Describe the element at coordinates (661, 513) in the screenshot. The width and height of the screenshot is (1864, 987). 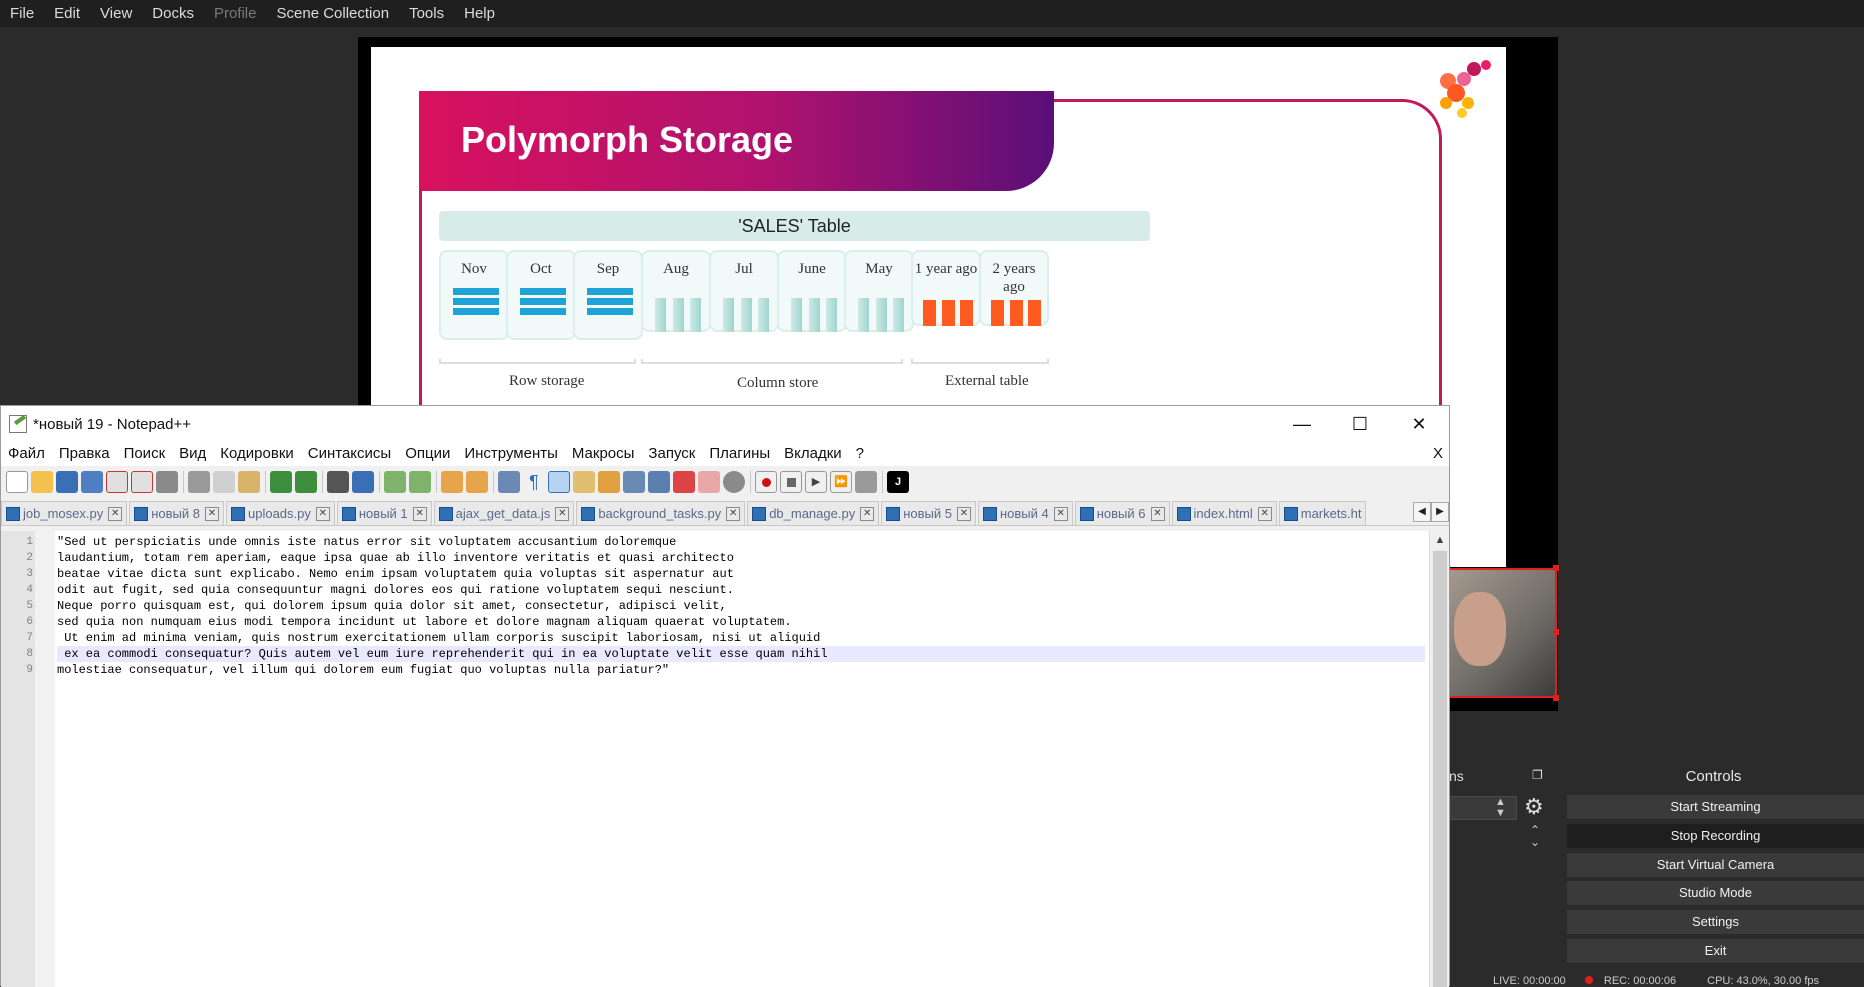
I see `tab-background-tasks: background_tasks.py ✕` at that location.